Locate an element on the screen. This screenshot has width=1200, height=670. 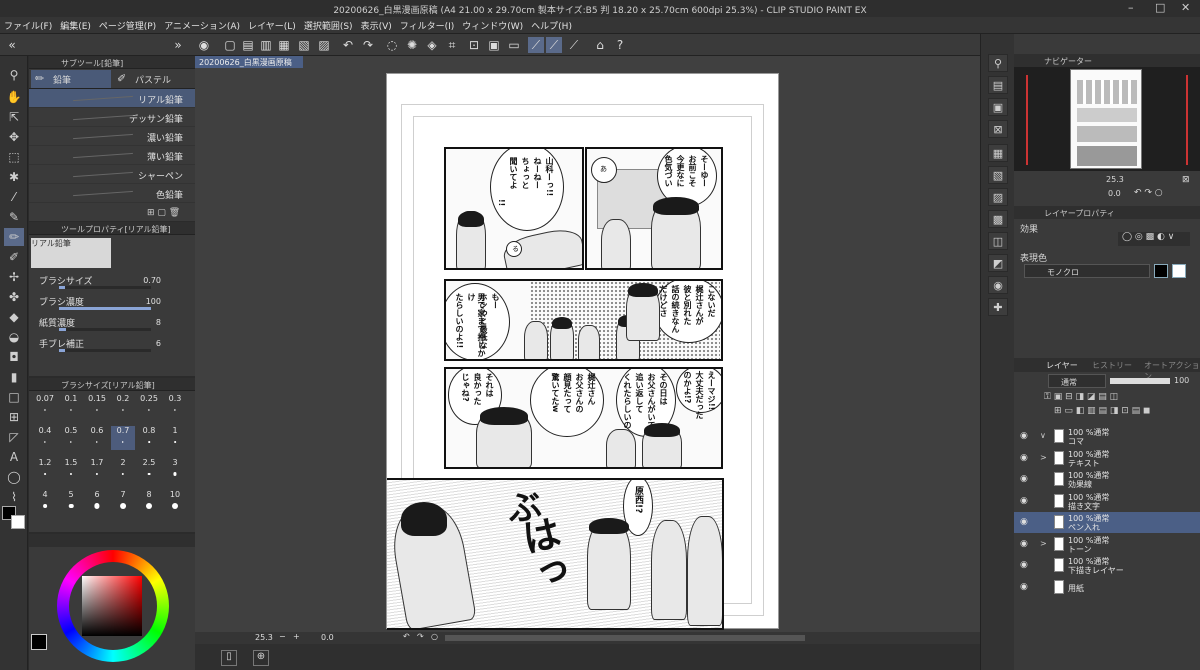
ruler-icon: ▭ is located at coordinates (514, 45).